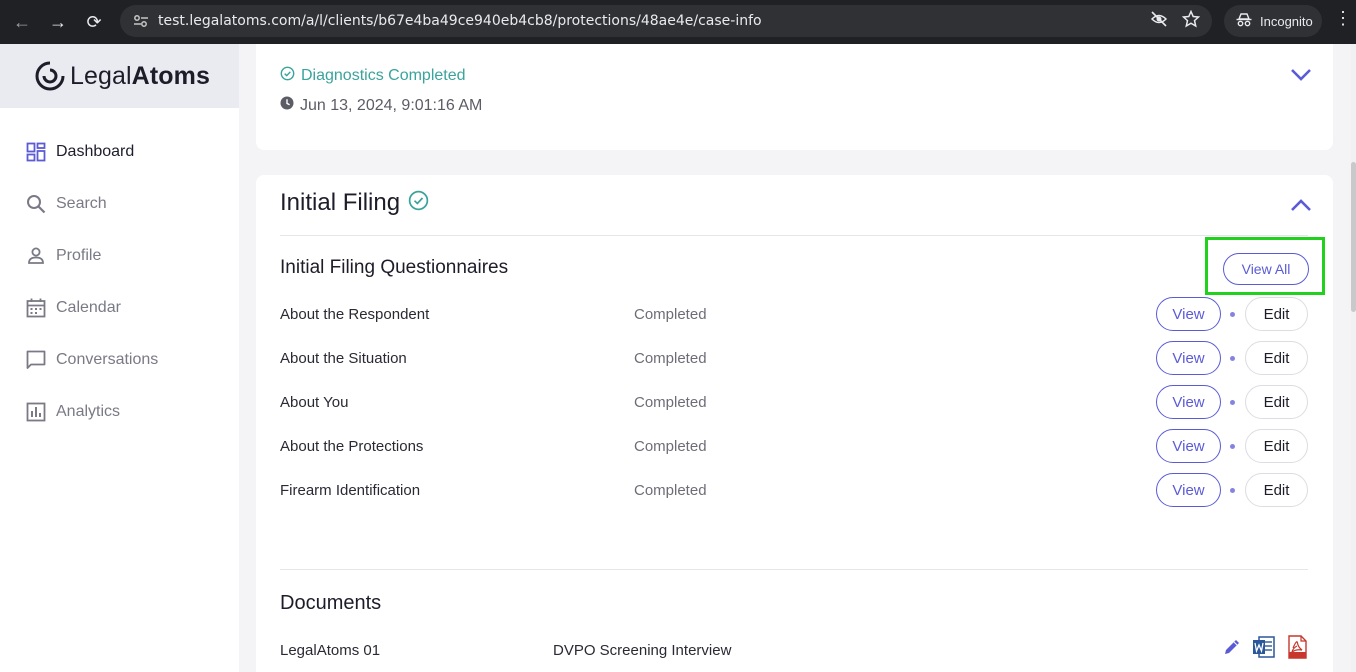 This screenshot has width=1356, height=672. Describe the element at coordinates (352, 446) in the screenshot. I see `questionnaire-name: About the Protections` at that location.